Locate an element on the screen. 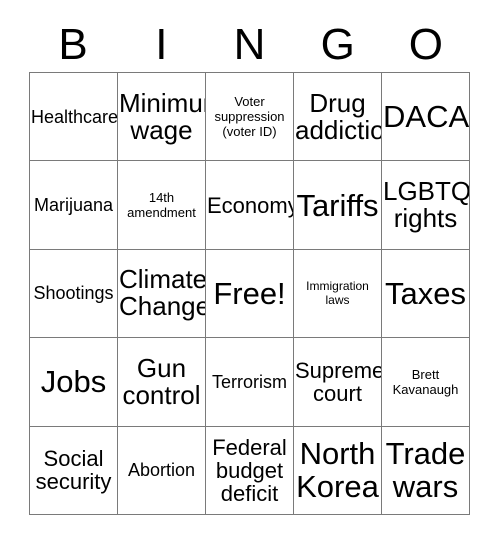 Image resolution: width=500 pixels, height=544 pixels. bingo-cell-r3-c5: Taxes is located at coordinates (426, 294).